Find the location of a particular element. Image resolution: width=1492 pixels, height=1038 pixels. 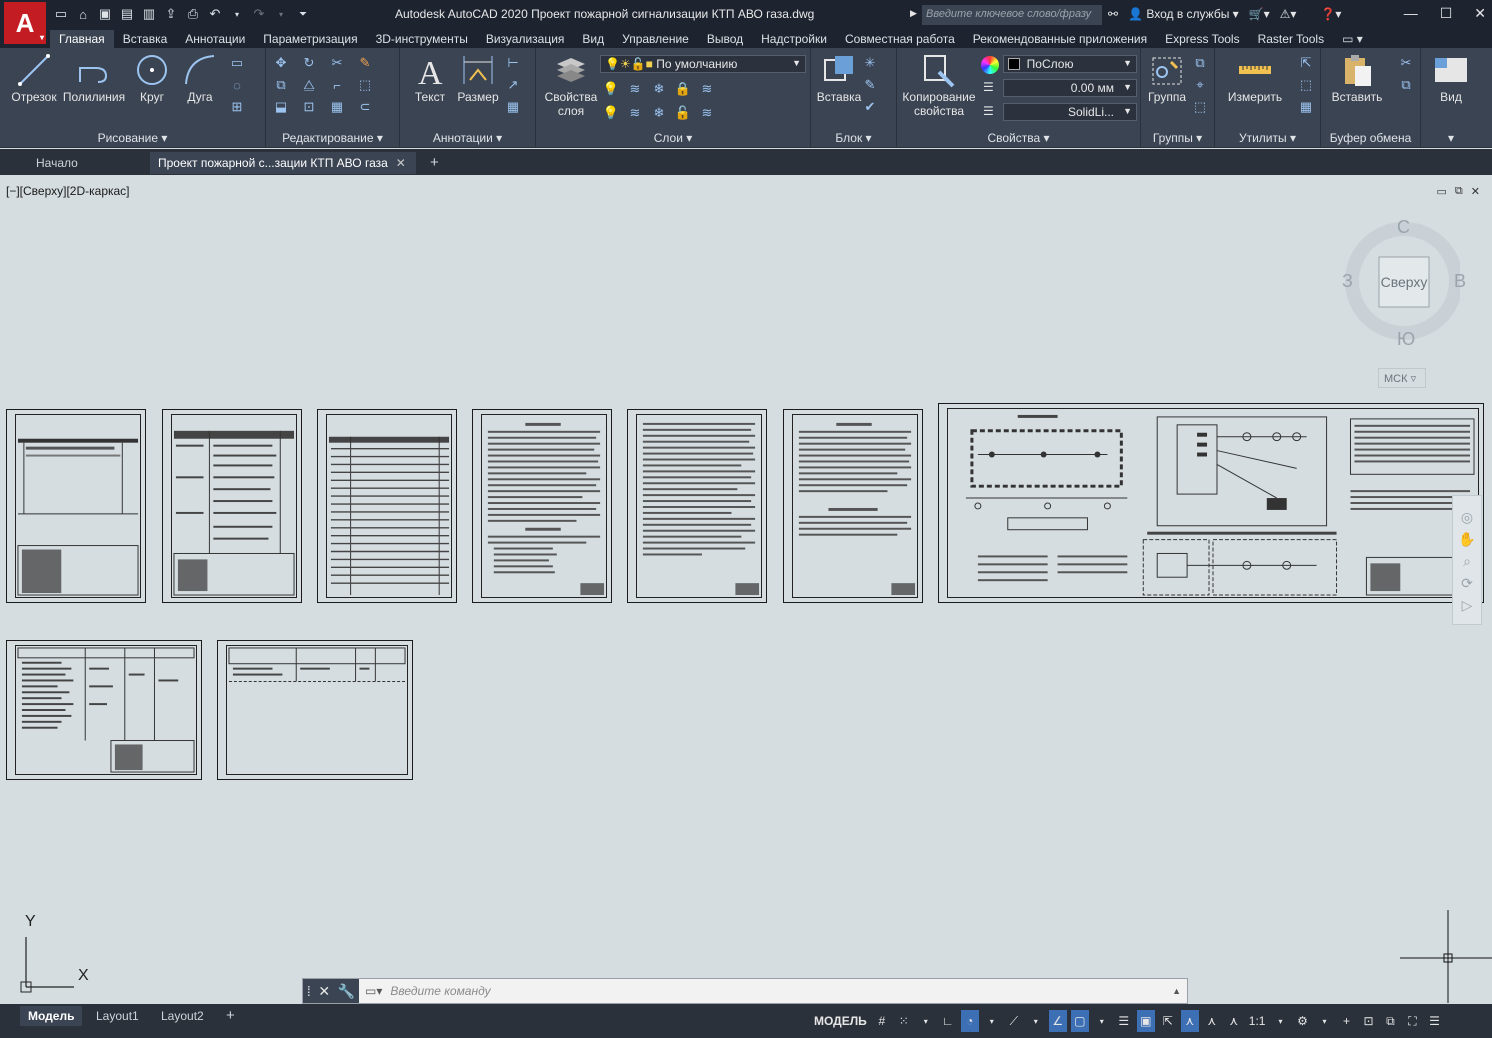

explode-icon: ⬚ is located at coordinates (365, 85).